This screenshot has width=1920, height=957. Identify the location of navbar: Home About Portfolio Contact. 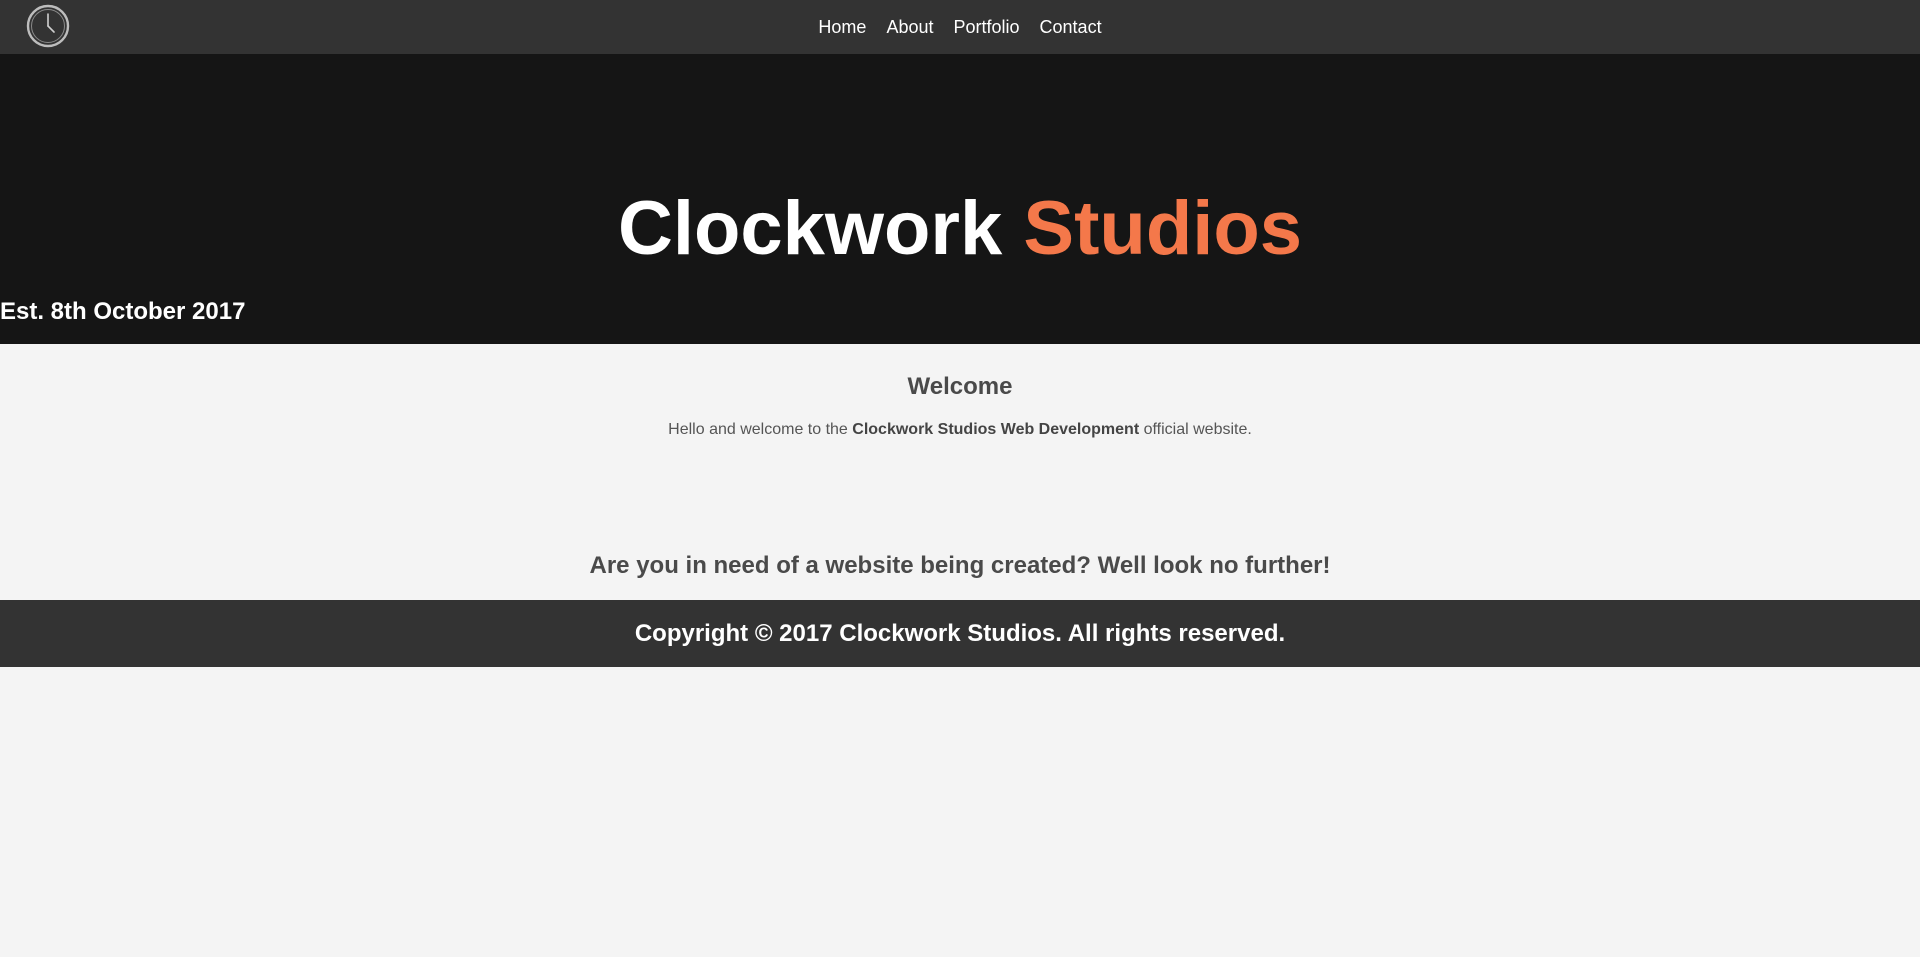
(960, 27).